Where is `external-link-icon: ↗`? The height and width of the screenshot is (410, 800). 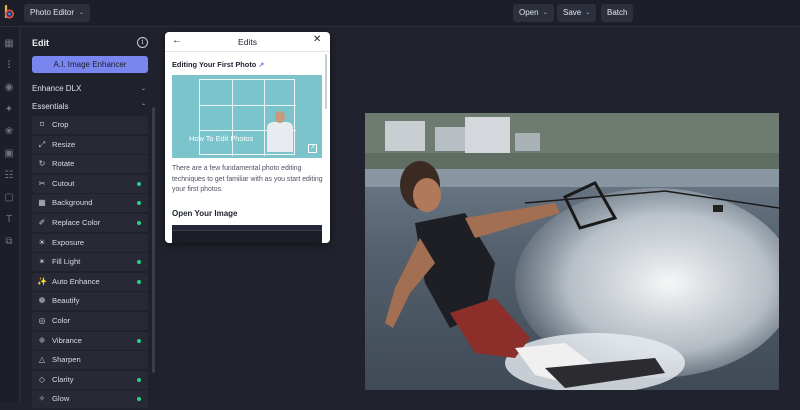
external-link-icon: ↗ is located at coordinates (261, 65).